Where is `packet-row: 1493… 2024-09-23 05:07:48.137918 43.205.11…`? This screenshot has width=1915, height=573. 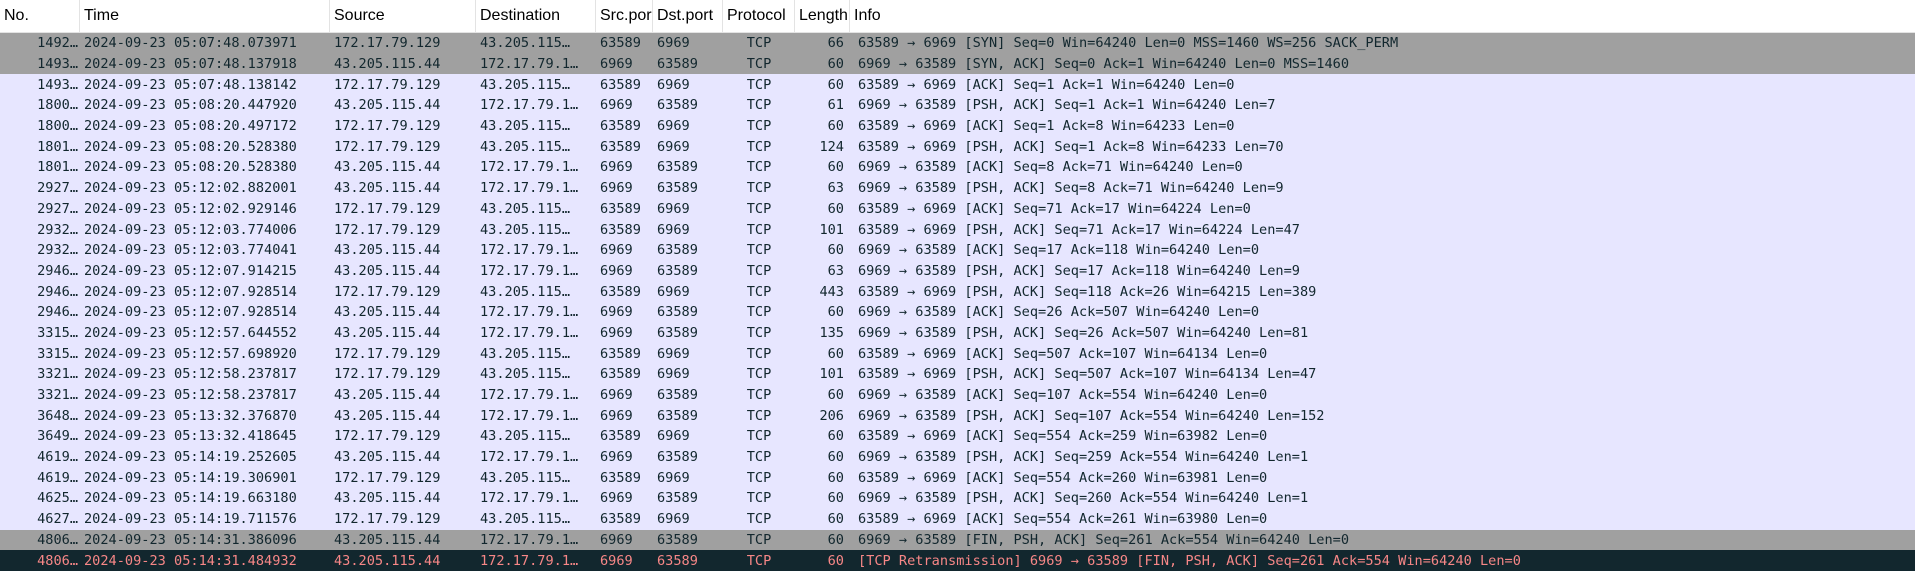
packet-row: 1493… 2024-09-23 05:07:48.137918 43.205.11… is located at coordinates (957, 64).